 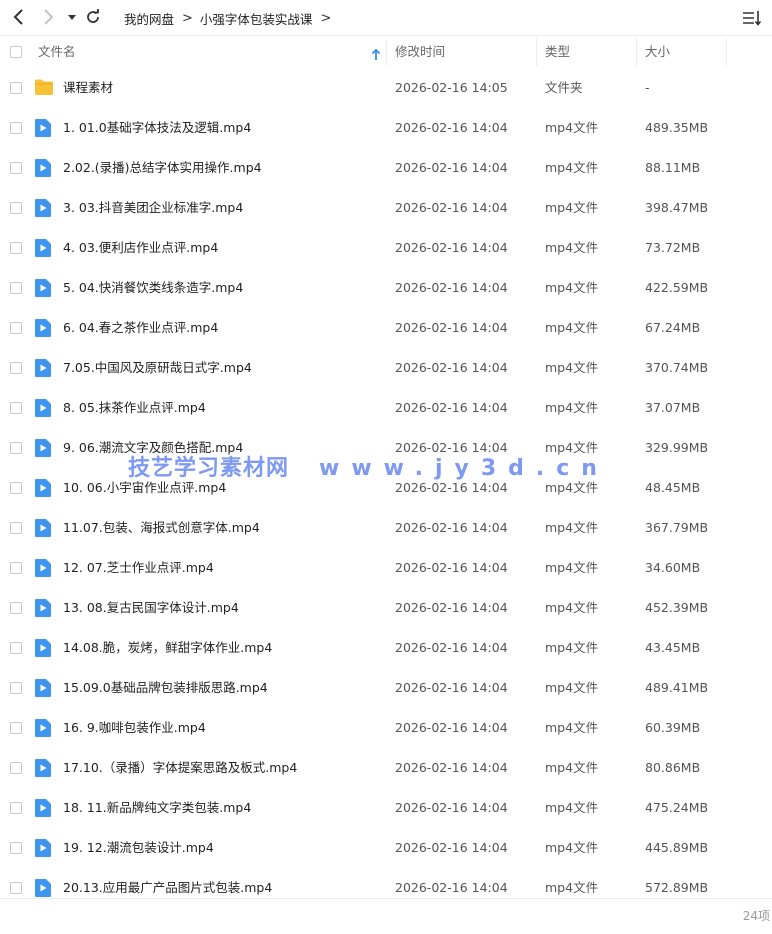 What do you see at coordinates (140, 328) in the screenshot?
I see `file-name: 6. 04.春之茶作业点评.mp4` at bounding box center [140, 328].